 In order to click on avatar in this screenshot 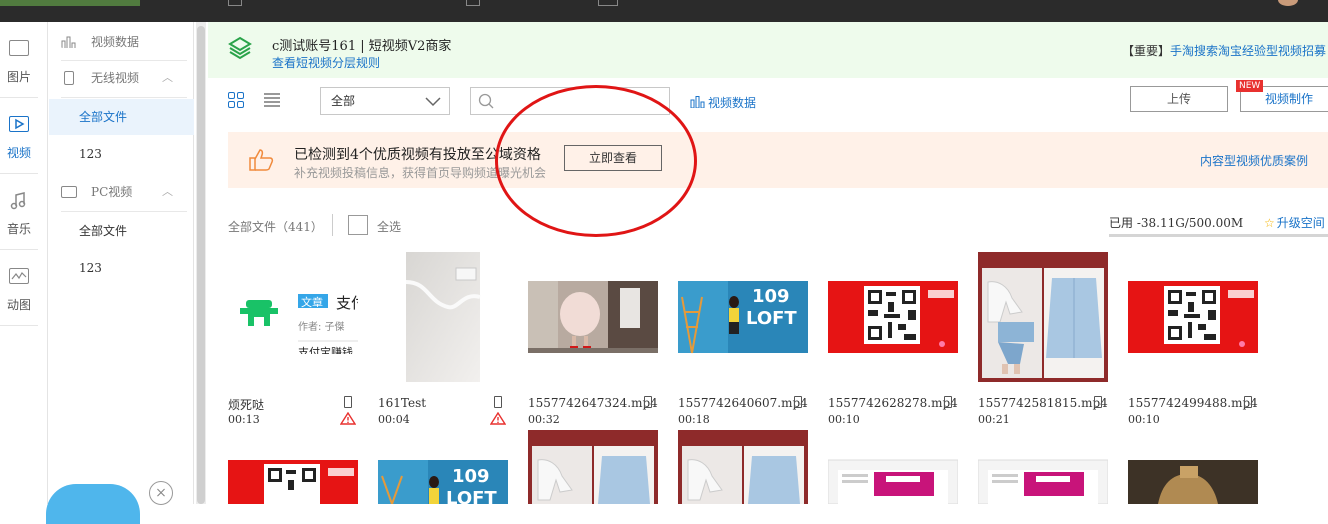, I will do `click(1288, 3)`.